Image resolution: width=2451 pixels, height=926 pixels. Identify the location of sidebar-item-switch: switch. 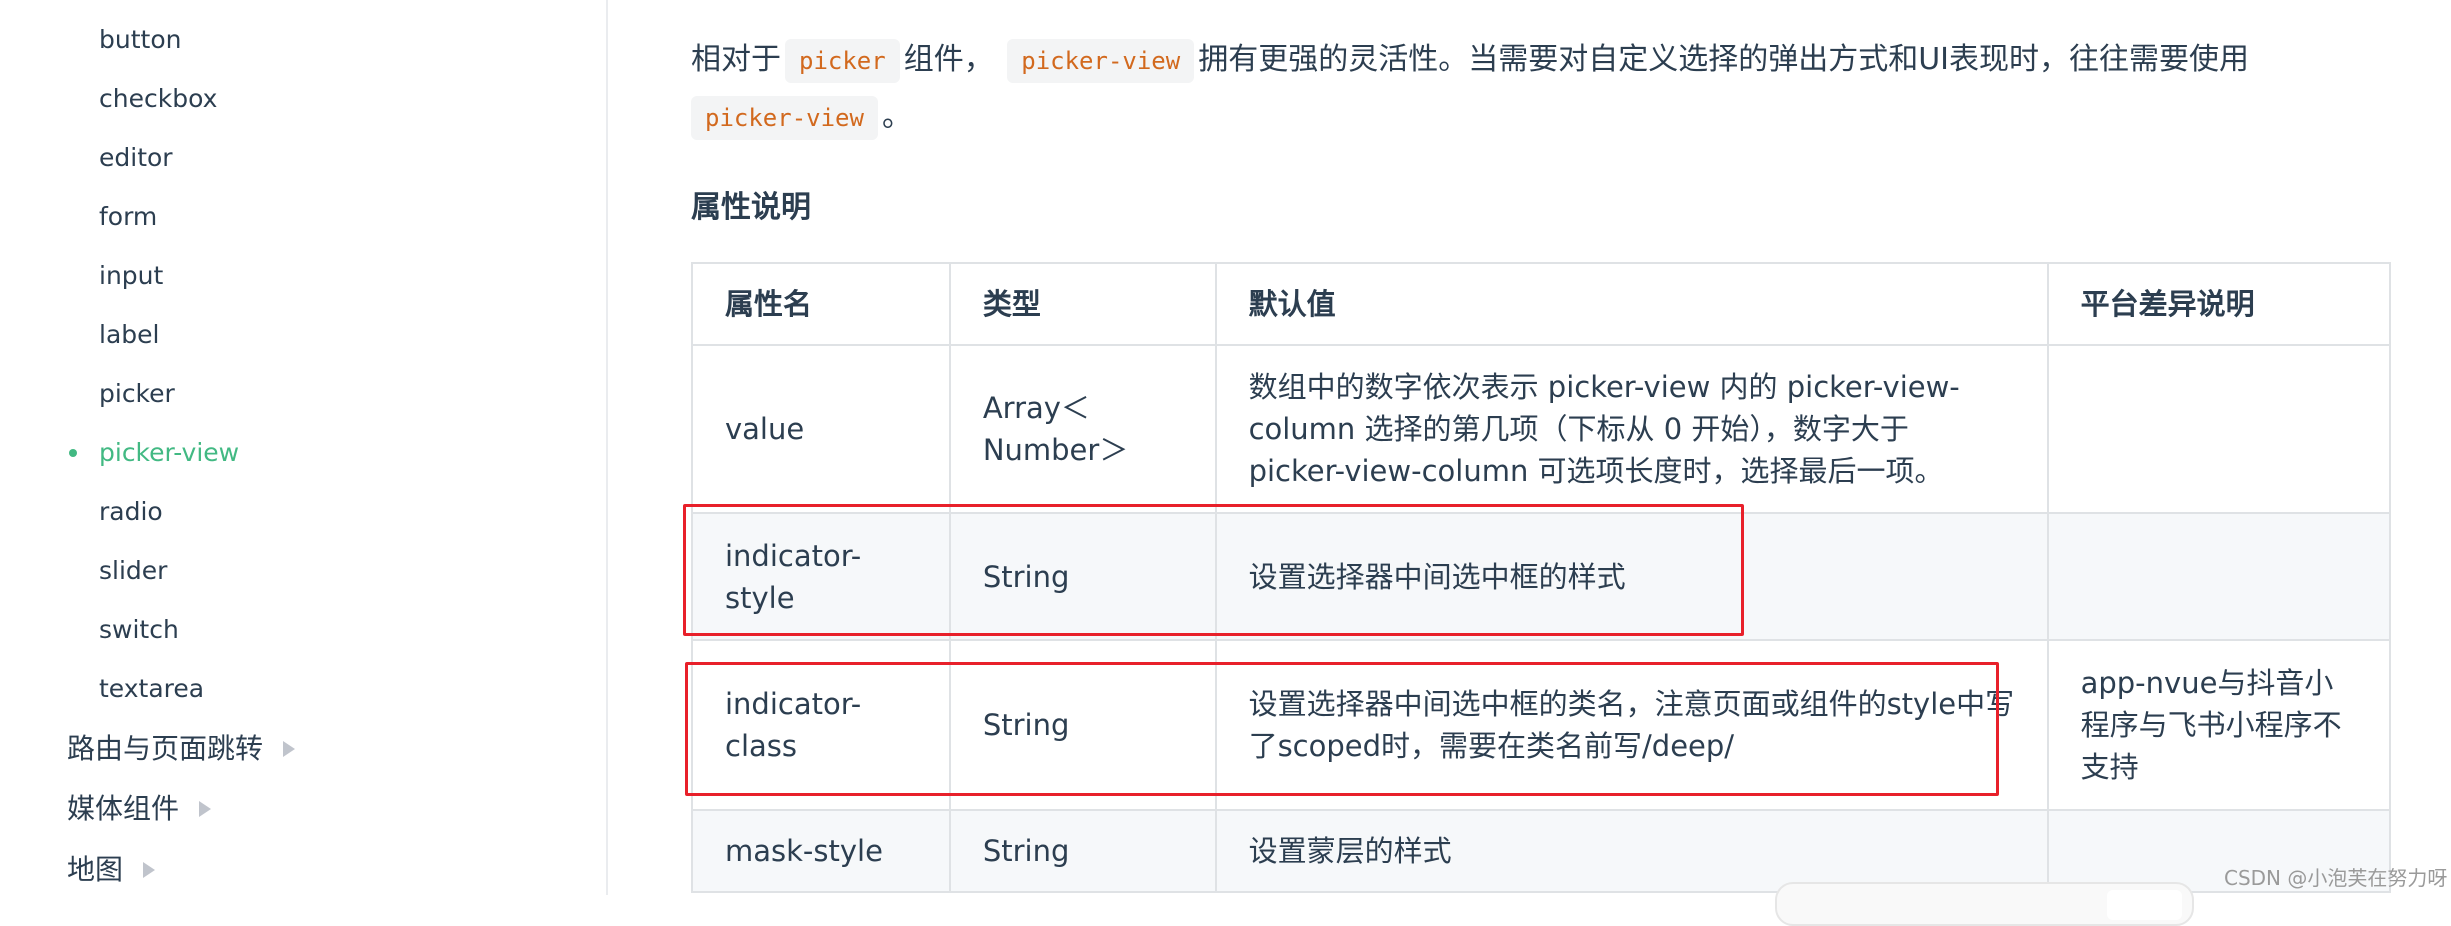
(139, 630).